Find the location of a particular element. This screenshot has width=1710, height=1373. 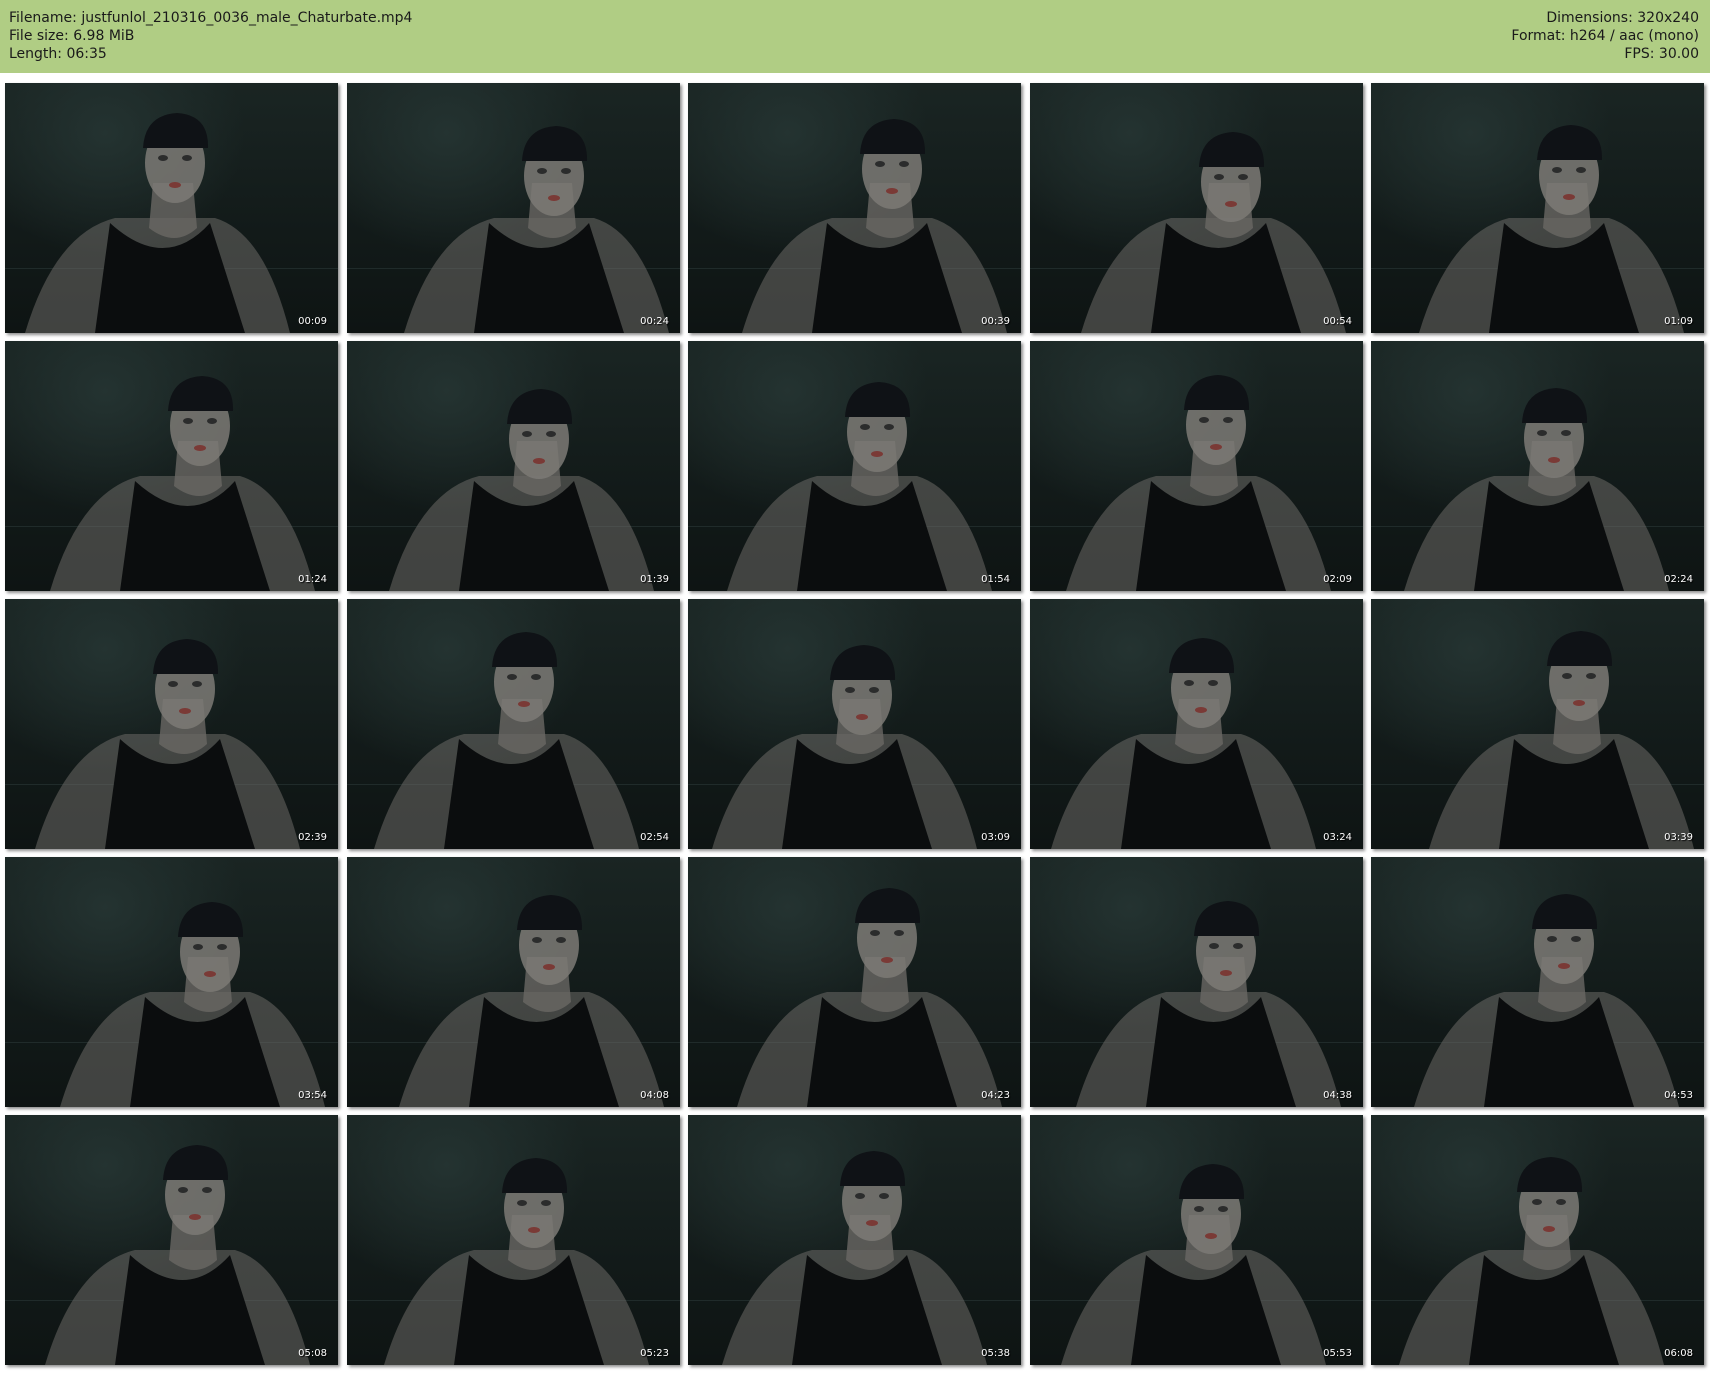

video-thumbnail: 02:54 is located at coordinates (513, 724).